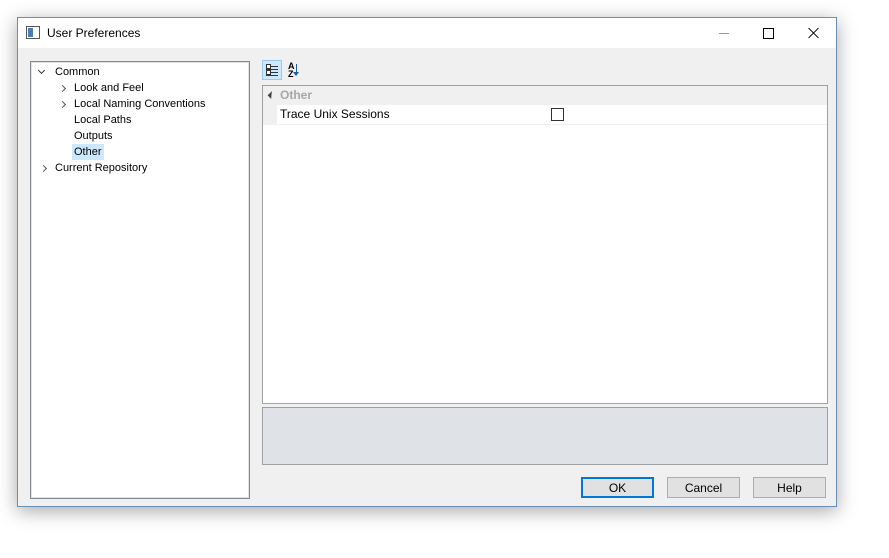 The image size is (889, 558). I want to click on tree-item-label: Common, so click(77, 72).